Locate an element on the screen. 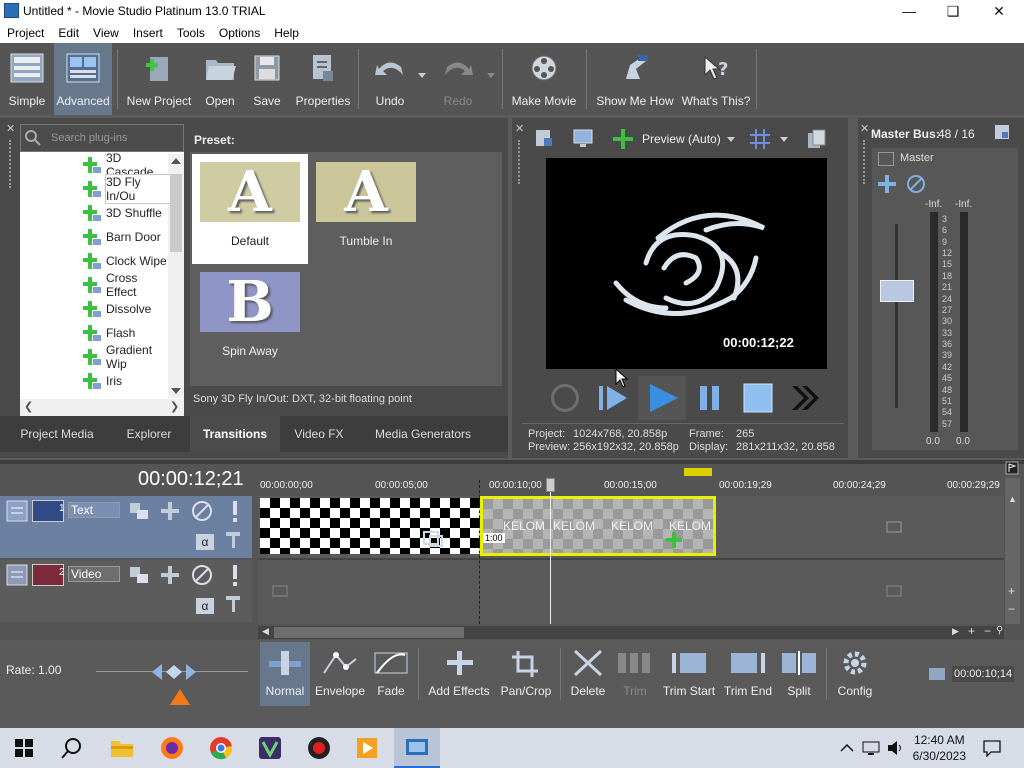  clip-fx-icon is located at coordinates (674, 540).